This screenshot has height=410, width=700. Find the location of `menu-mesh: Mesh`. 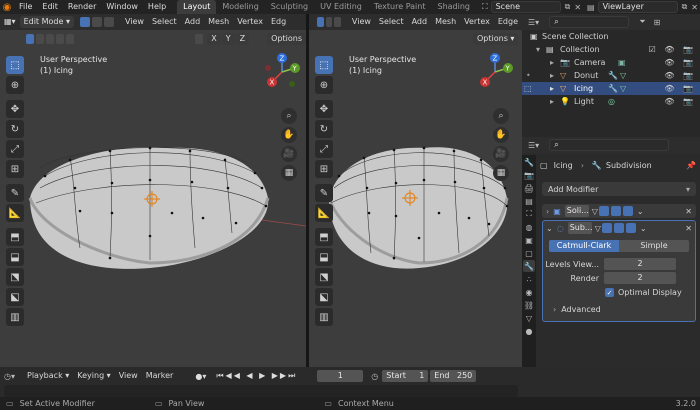

menu-mesh: Mesh is located at coordinates (218, 22).